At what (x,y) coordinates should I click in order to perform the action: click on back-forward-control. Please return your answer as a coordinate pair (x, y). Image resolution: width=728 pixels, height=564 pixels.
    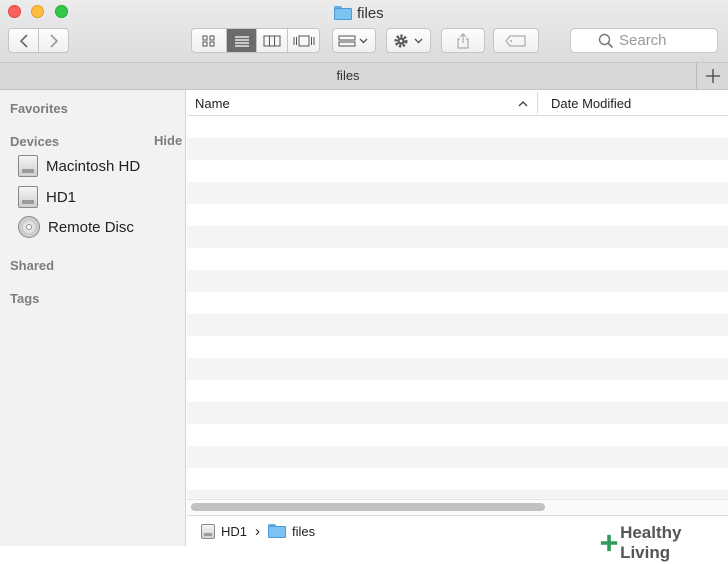
    Looking at the image, I should click on (38, 40).